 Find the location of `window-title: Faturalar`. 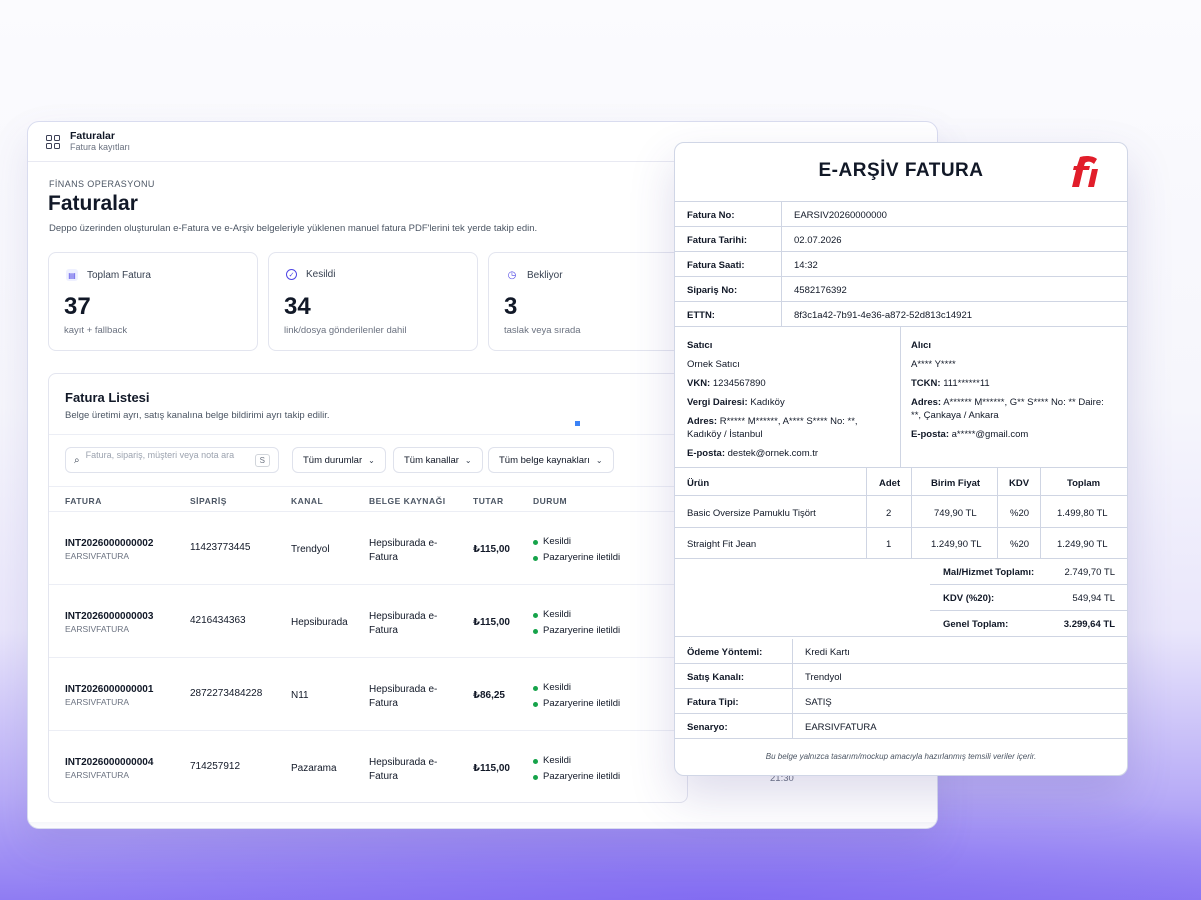

window-title: Faturalar is located at coordinates (92, 136).